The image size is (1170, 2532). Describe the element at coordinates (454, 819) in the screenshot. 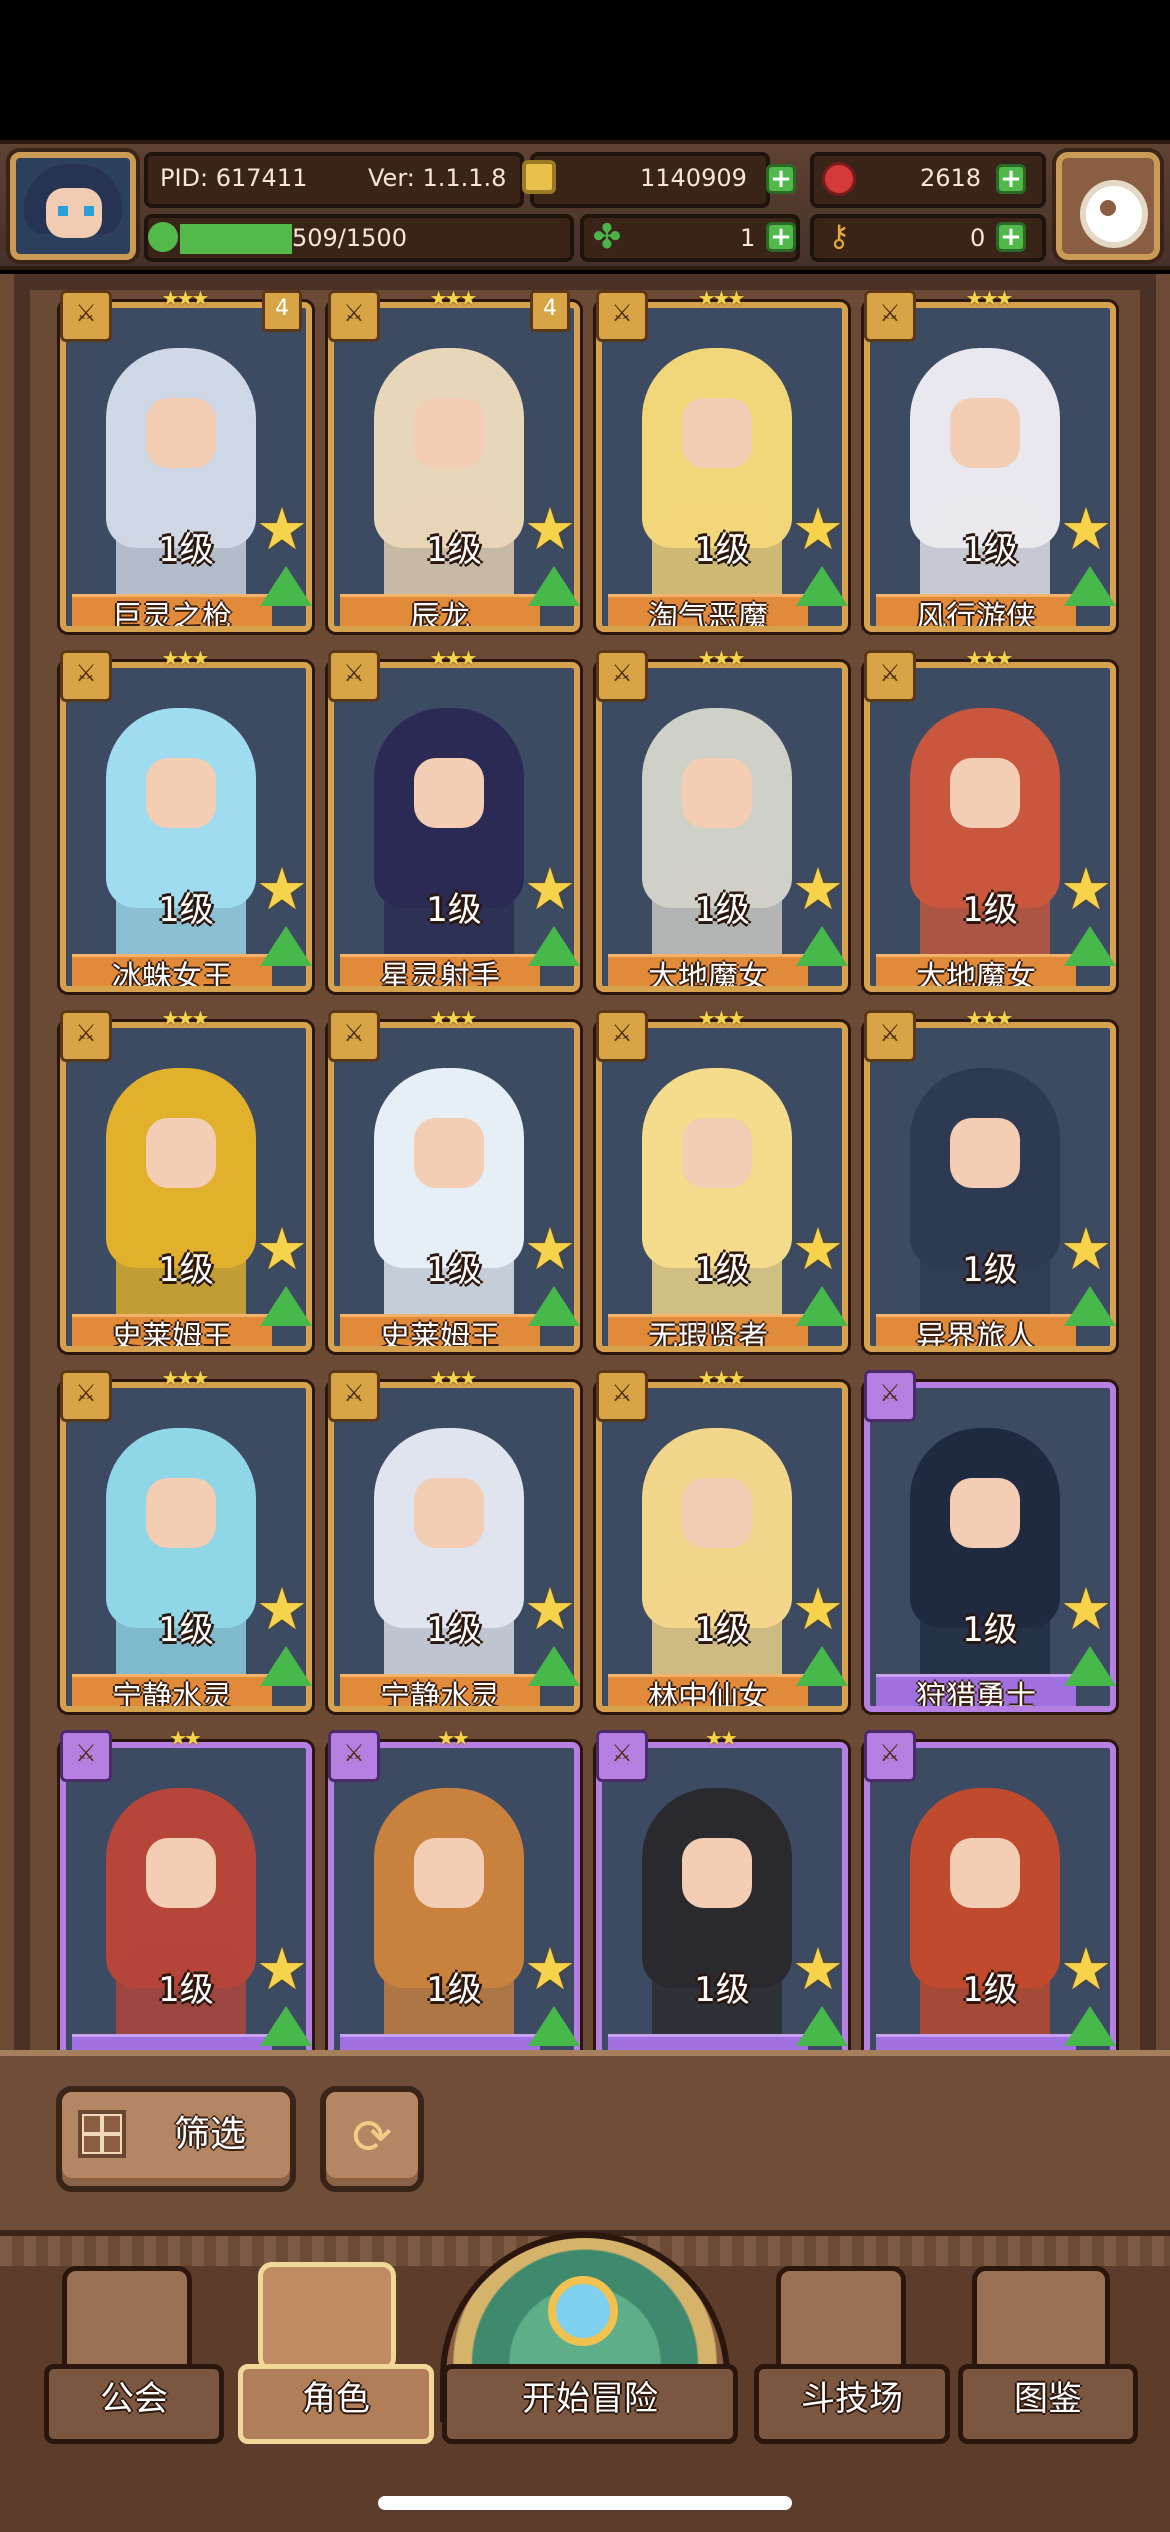

I see `character-card: 1级 星灵射手 ⚔ ★★★ ★` at that location.